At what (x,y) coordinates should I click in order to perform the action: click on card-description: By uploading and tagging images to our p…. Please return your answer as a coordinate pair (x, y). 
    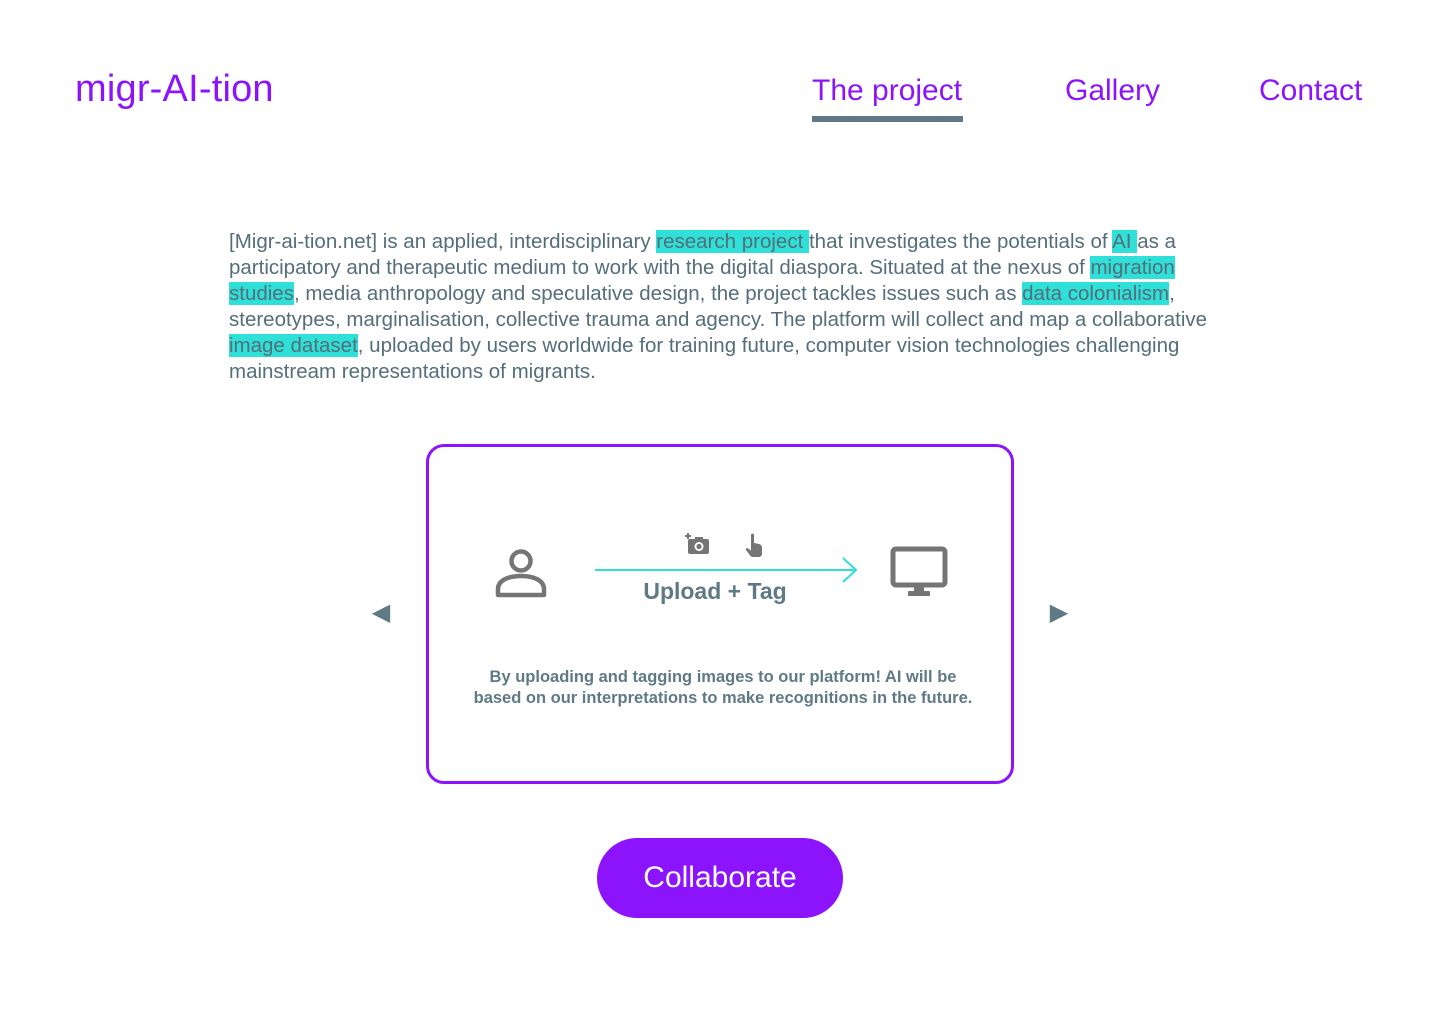
    Looking at the image, I should click on (723, 687).